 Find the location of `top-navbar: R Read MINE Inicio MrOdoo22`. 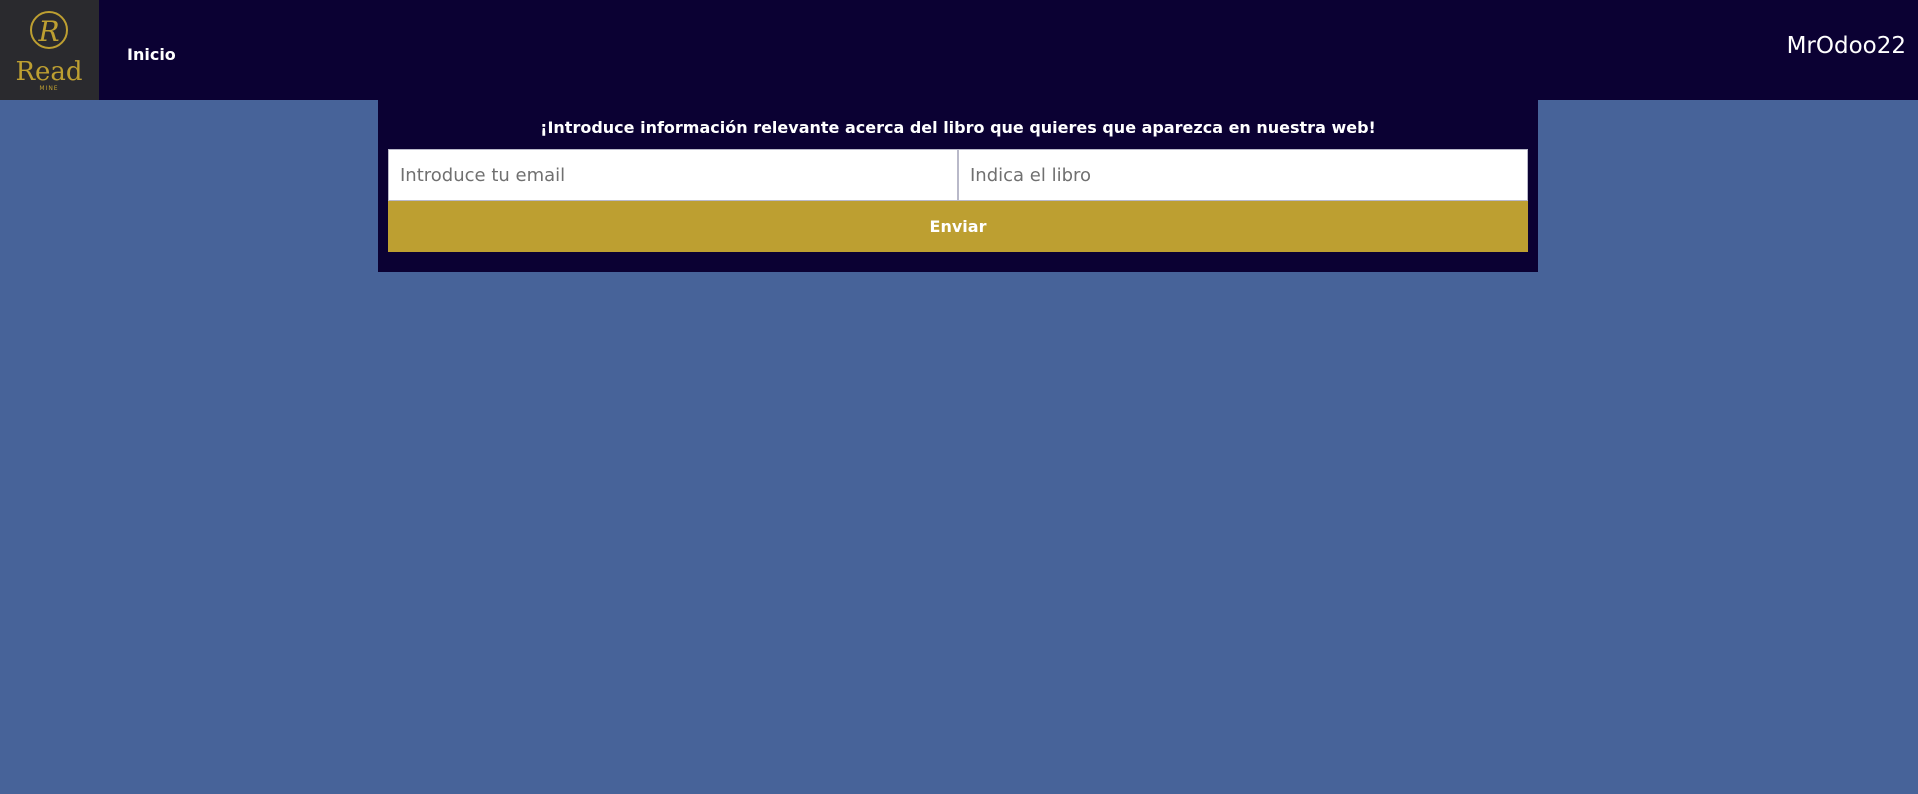

top-navbar: R Read MINE Inicio MrOdoo22 is located at coordinates (959, 50).